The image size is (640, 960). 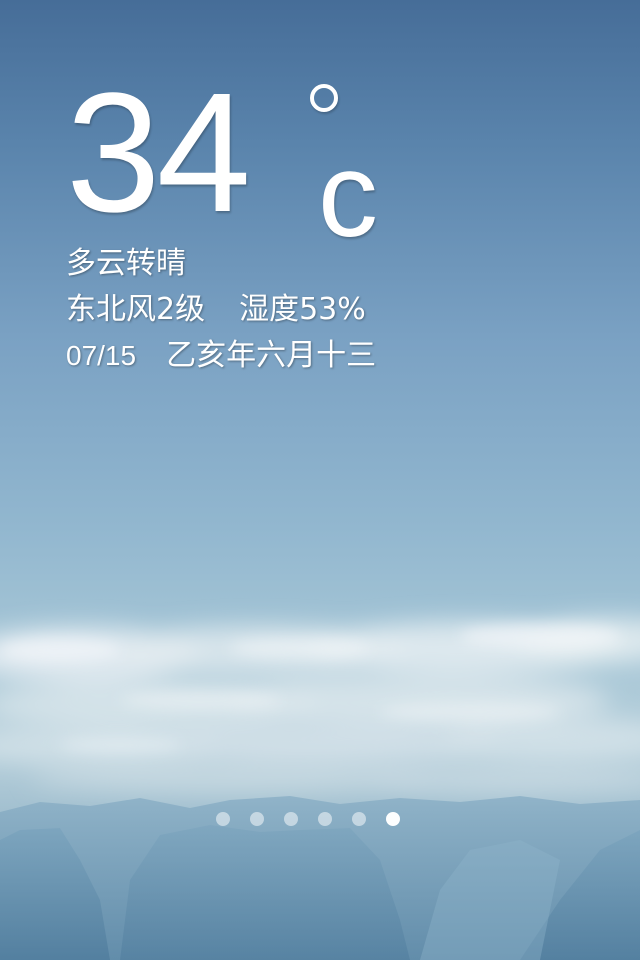 I want to click on page-dot-active, so click(x=393, y=819).